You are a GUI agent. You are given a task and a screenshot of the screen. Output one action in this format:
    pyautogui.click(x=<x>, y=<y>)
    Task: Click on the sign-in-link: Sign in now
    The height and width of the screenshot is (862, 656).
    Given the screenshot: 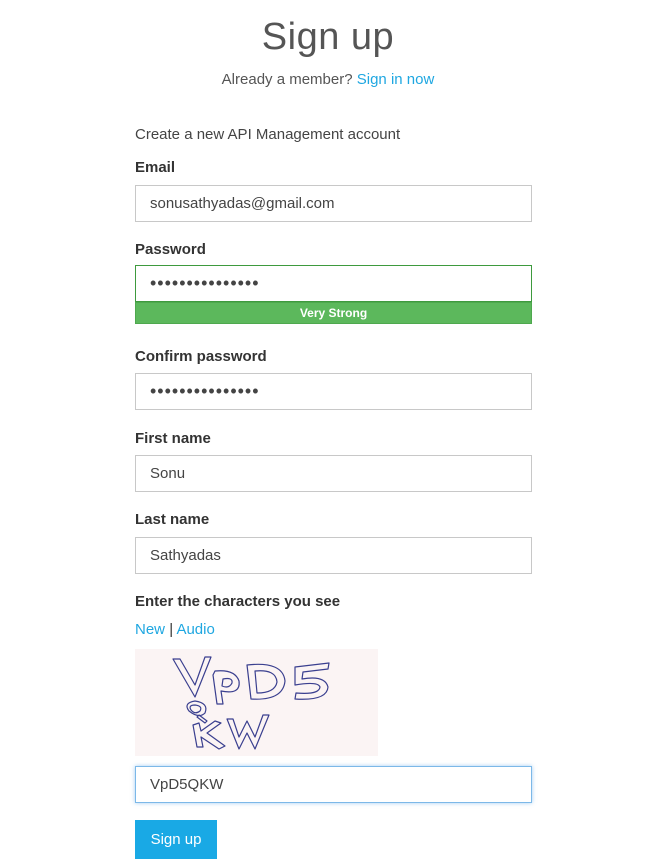 What is the action you would take?
    pyautogui.click(x=396, y=79)
    